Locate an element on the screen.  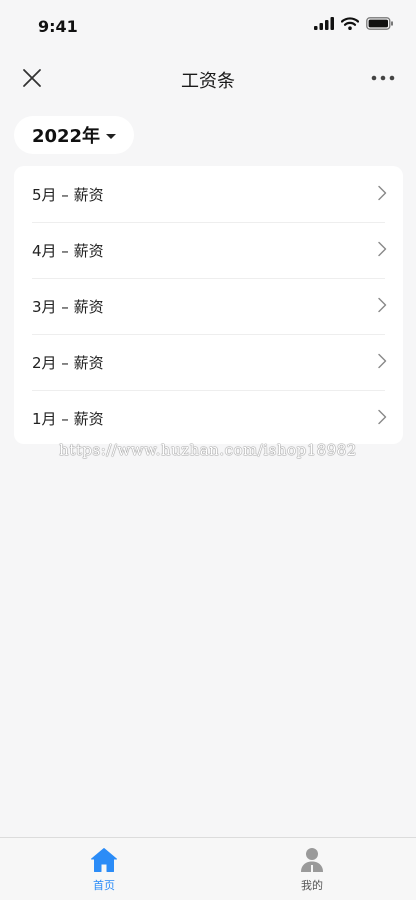
status-bar: 9:41 is located at coordinates (208, 26).